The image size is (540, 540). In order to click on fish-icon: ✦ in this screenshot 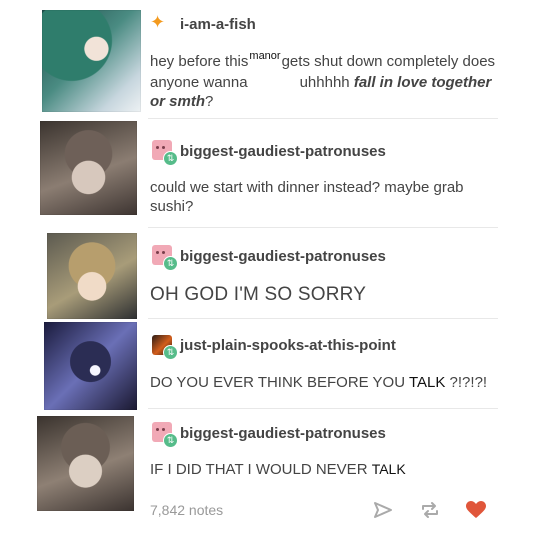, I will do `click(158, 22)`.